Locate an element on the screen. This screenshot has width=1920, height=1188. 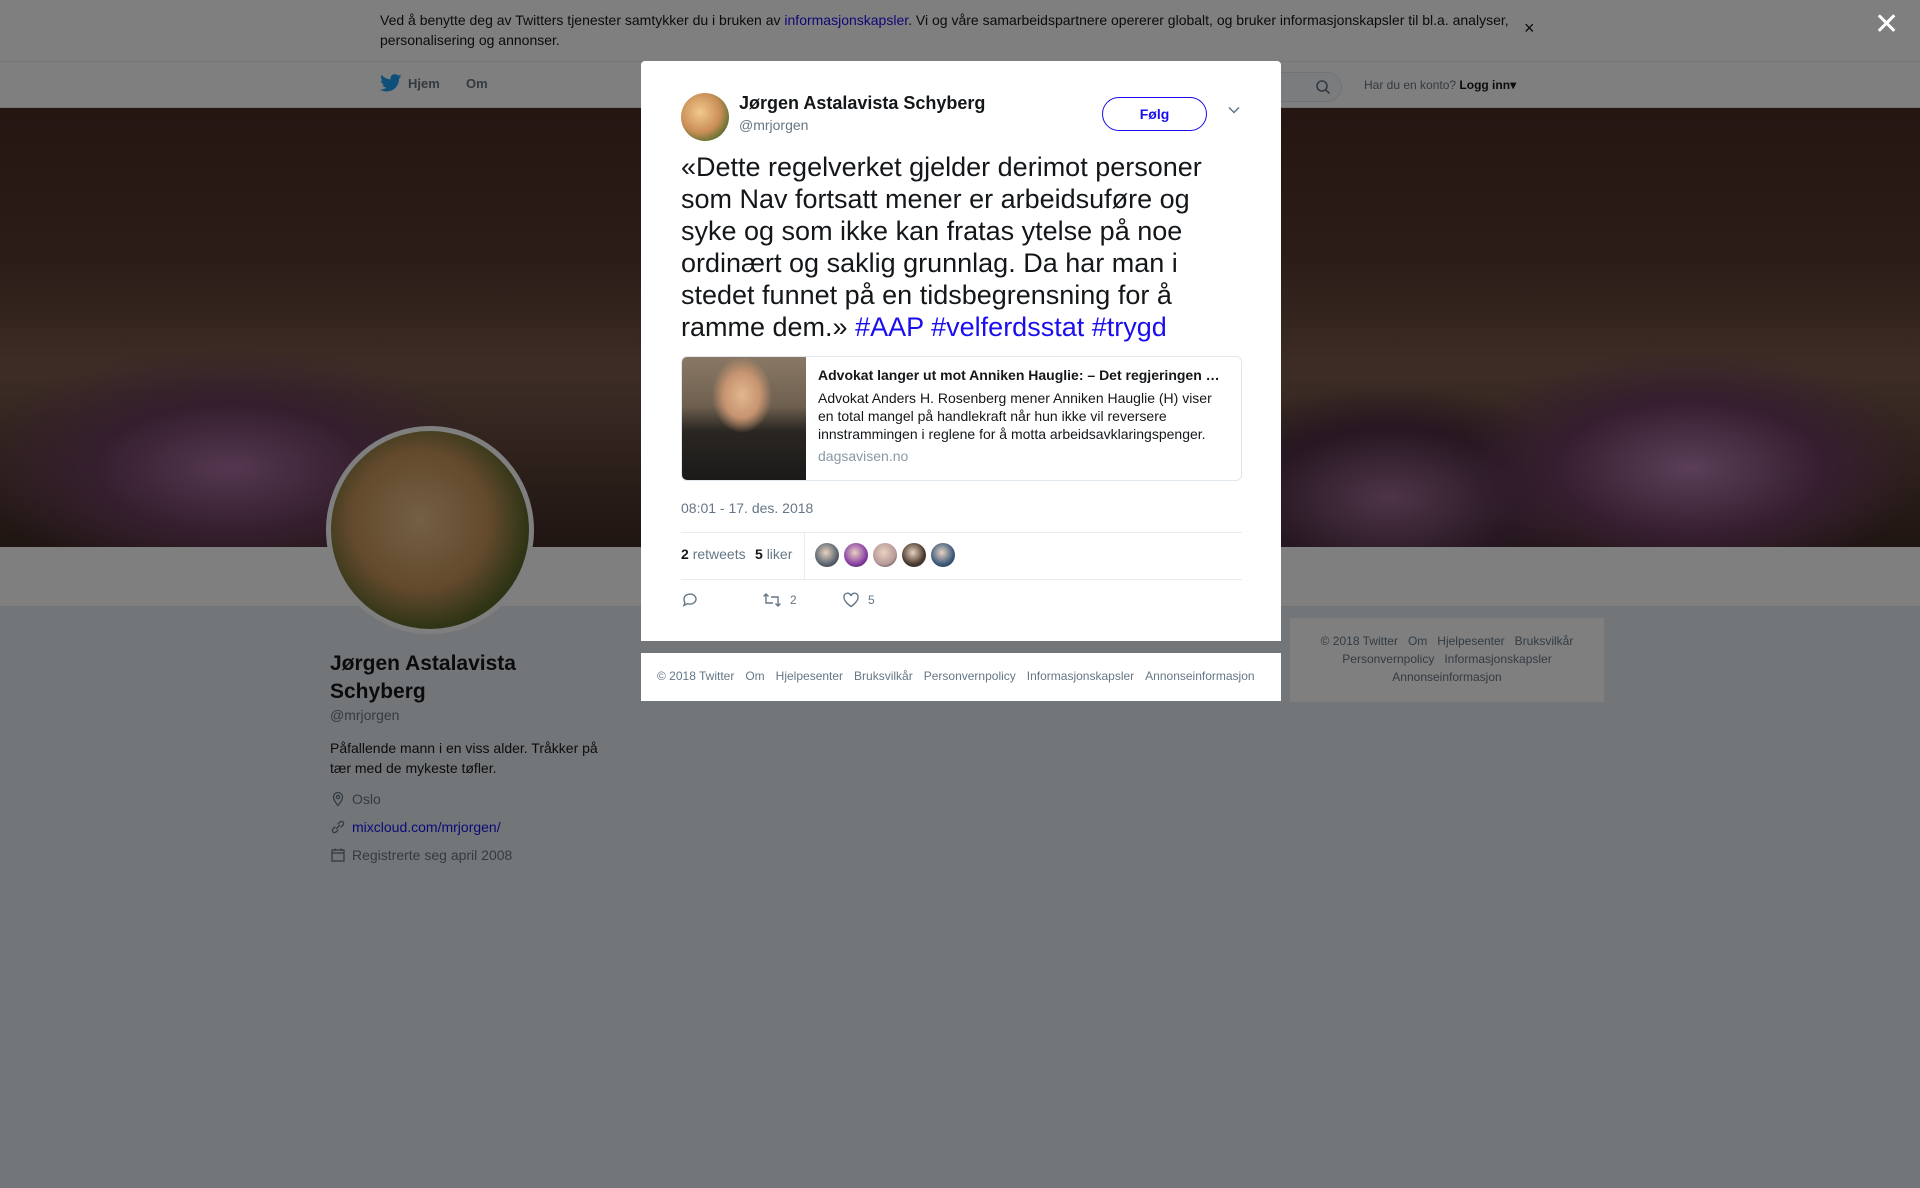
likes-label: liker is located at coordinates (779, 554).